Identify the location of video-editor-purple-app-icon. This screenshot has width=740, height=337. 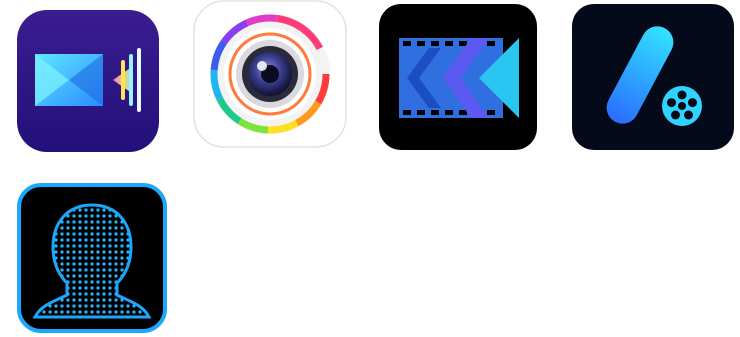
(88, 81).